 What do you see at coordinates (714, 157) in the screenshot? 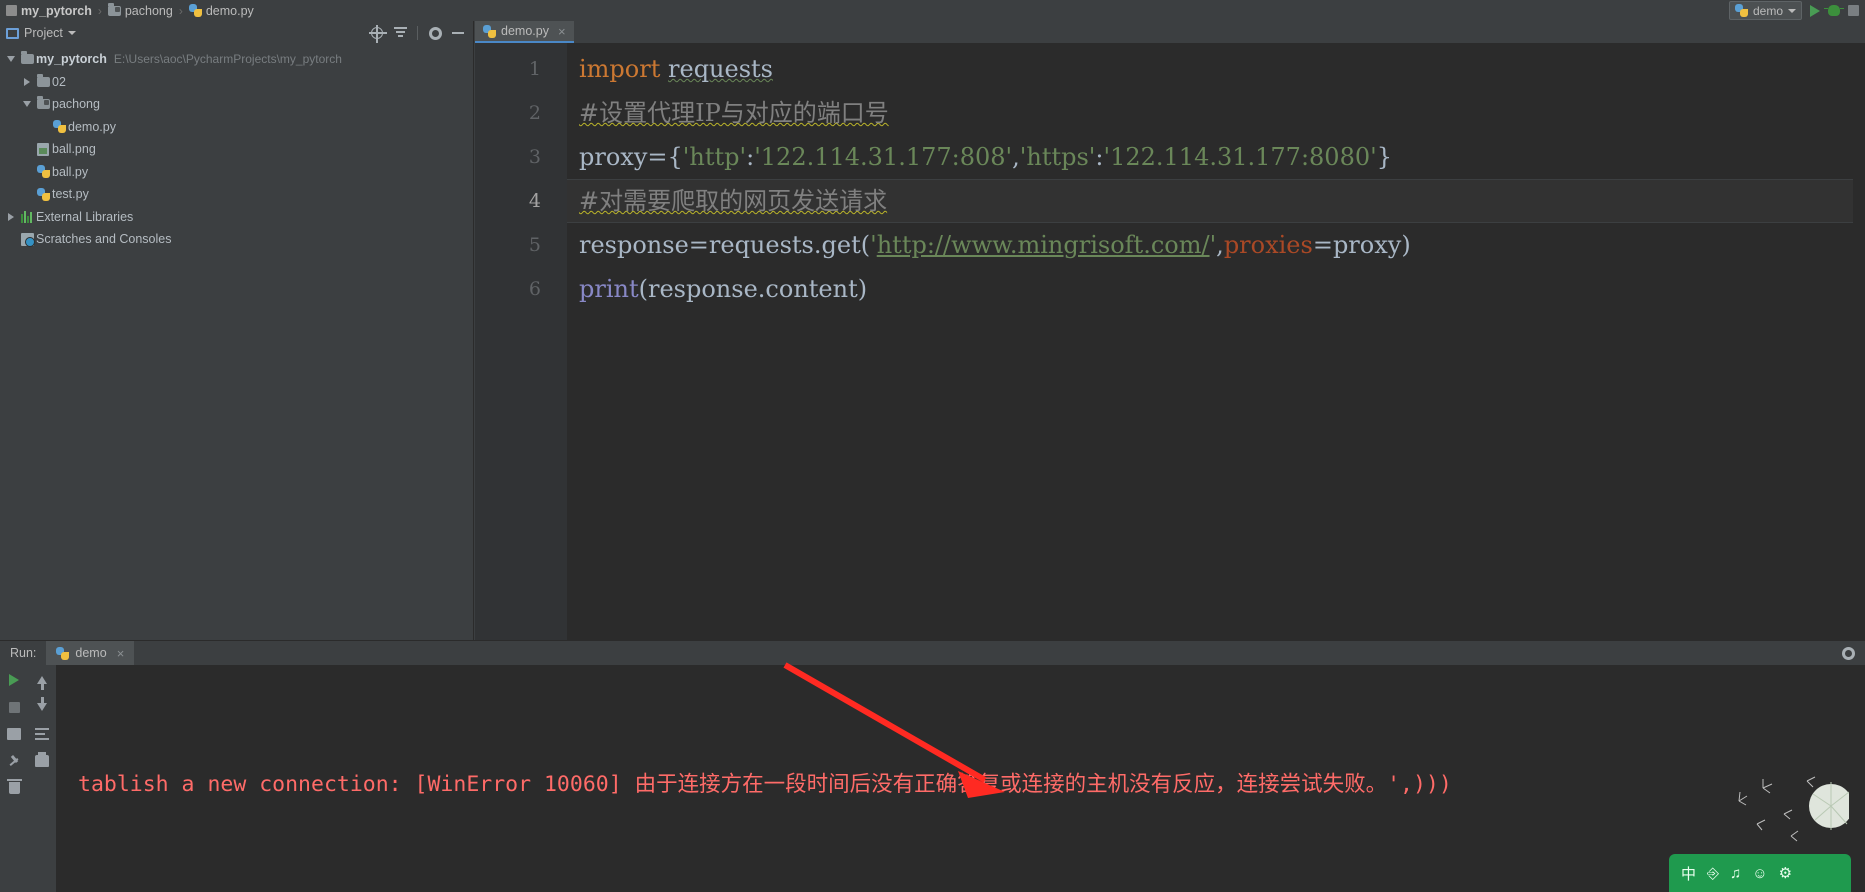
I see `code-token: 'http'` at bounding box center [714, 157].